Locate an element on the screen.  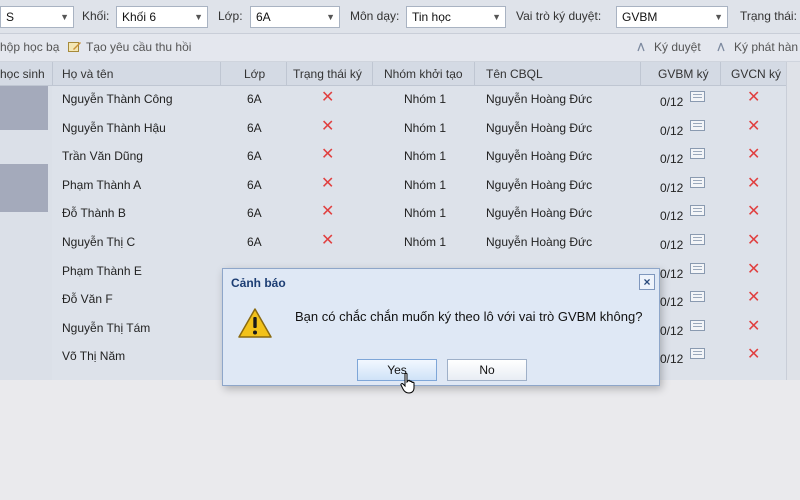
student-name: Nguyễn Thành Hậu is located at coordinates (114, 127).